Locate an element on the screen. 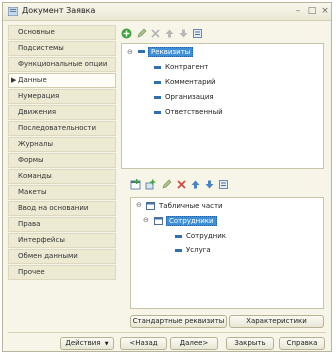  document-icon is located at coordinates (13, 11).